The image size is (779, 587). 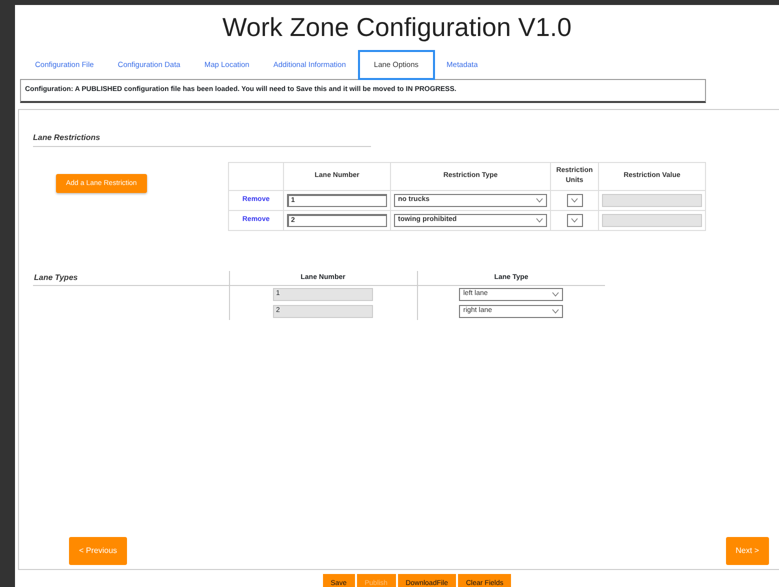 What do you see at coordinates (397, 27) in the screenshot?
I see `page-title: Work Zone Configuration V1.0` at bounding box center [397, 27].